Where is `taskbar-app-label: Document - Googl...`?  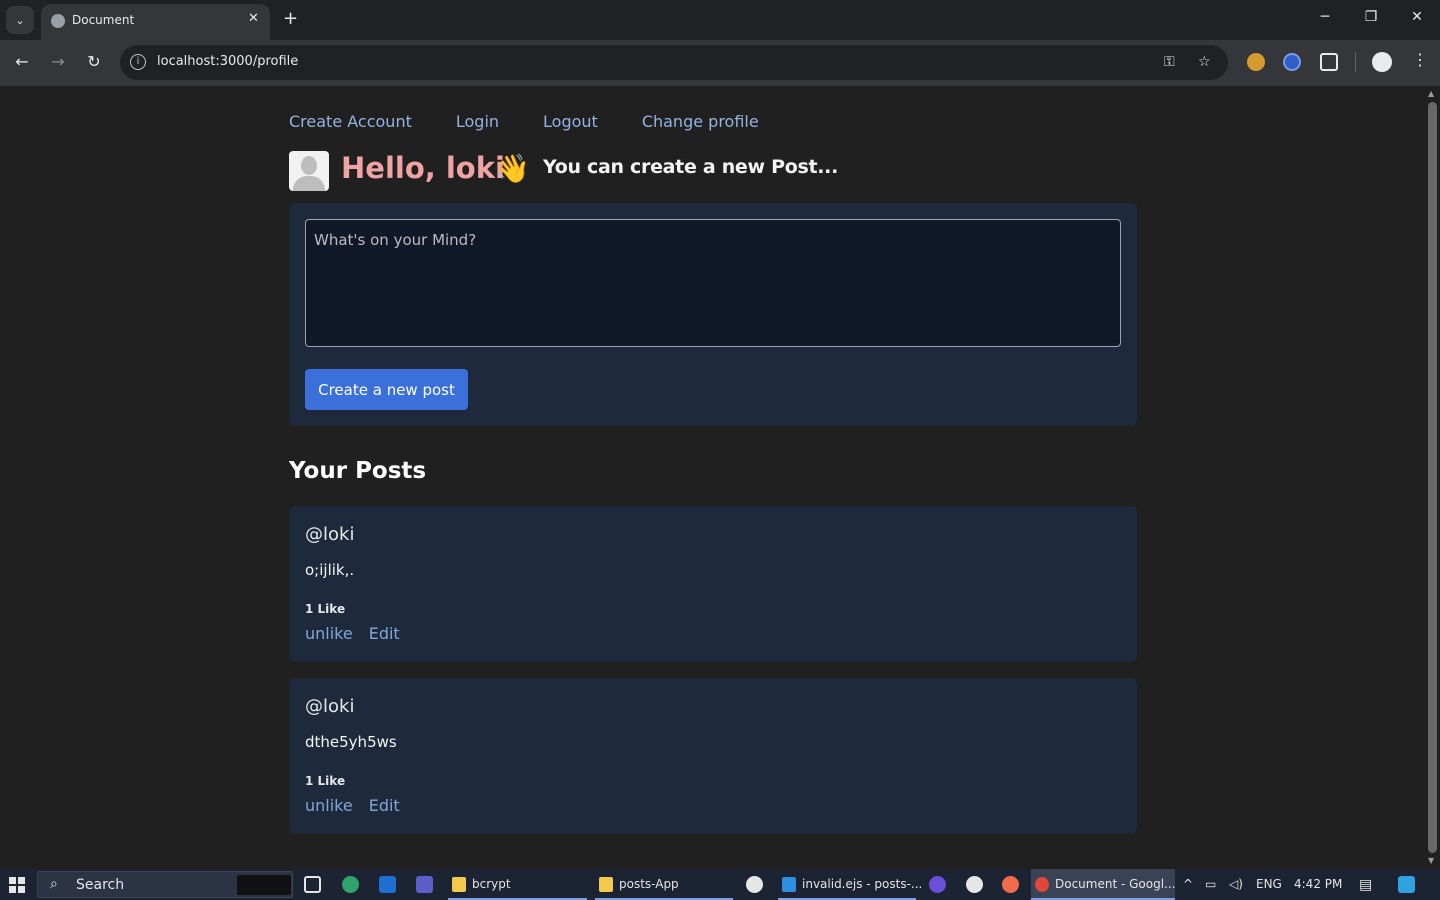
taskbar-app-label: Document - Googl... is located at coordinates (1115, 884).